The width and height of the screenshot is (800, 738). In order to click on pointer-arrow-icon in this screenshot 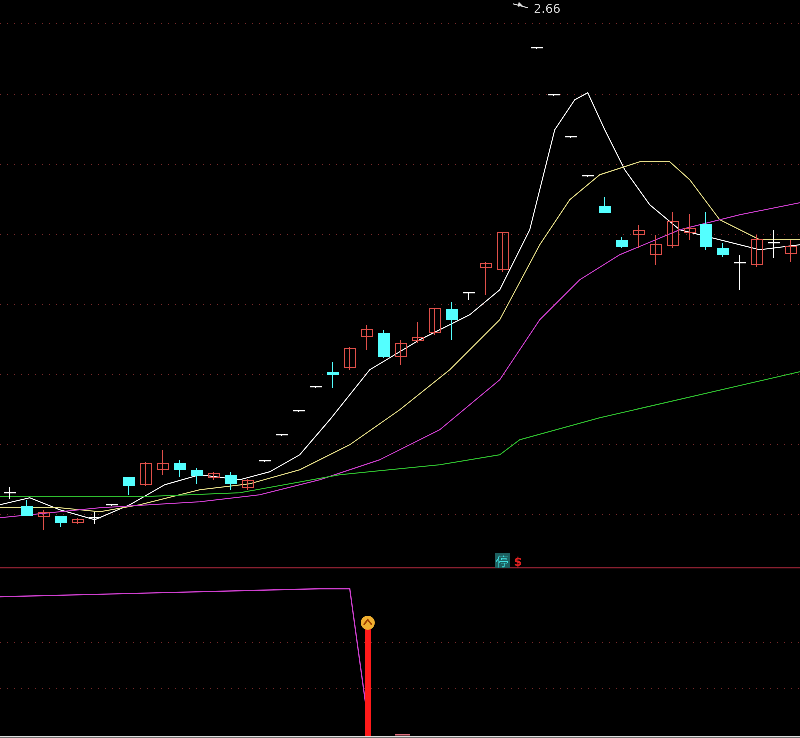, I will do `click(520, 5)`.